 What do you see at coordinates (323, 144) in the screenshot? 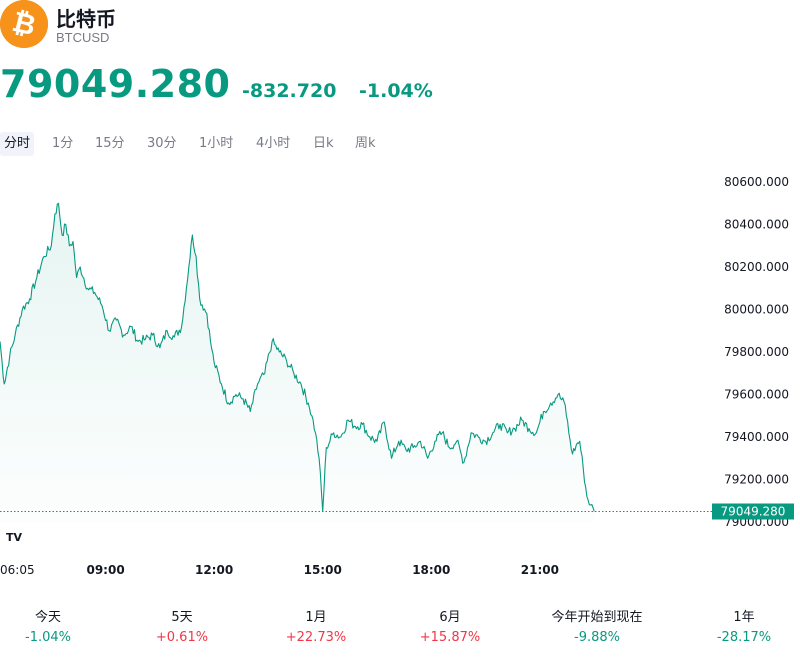
I see `tab-daily: 日k` at bounding box center [323, 144].